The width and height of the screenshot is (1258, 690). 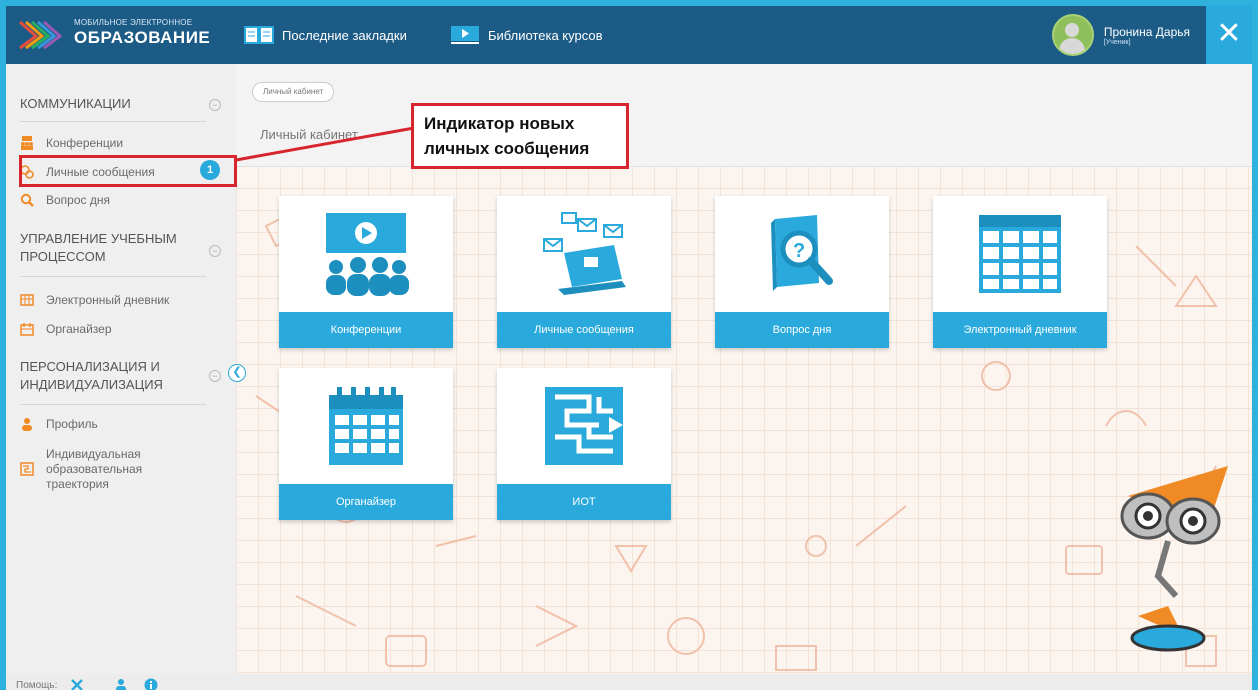 I want to click on tile-organizer: Органайзер, so click(x=366, y=444).